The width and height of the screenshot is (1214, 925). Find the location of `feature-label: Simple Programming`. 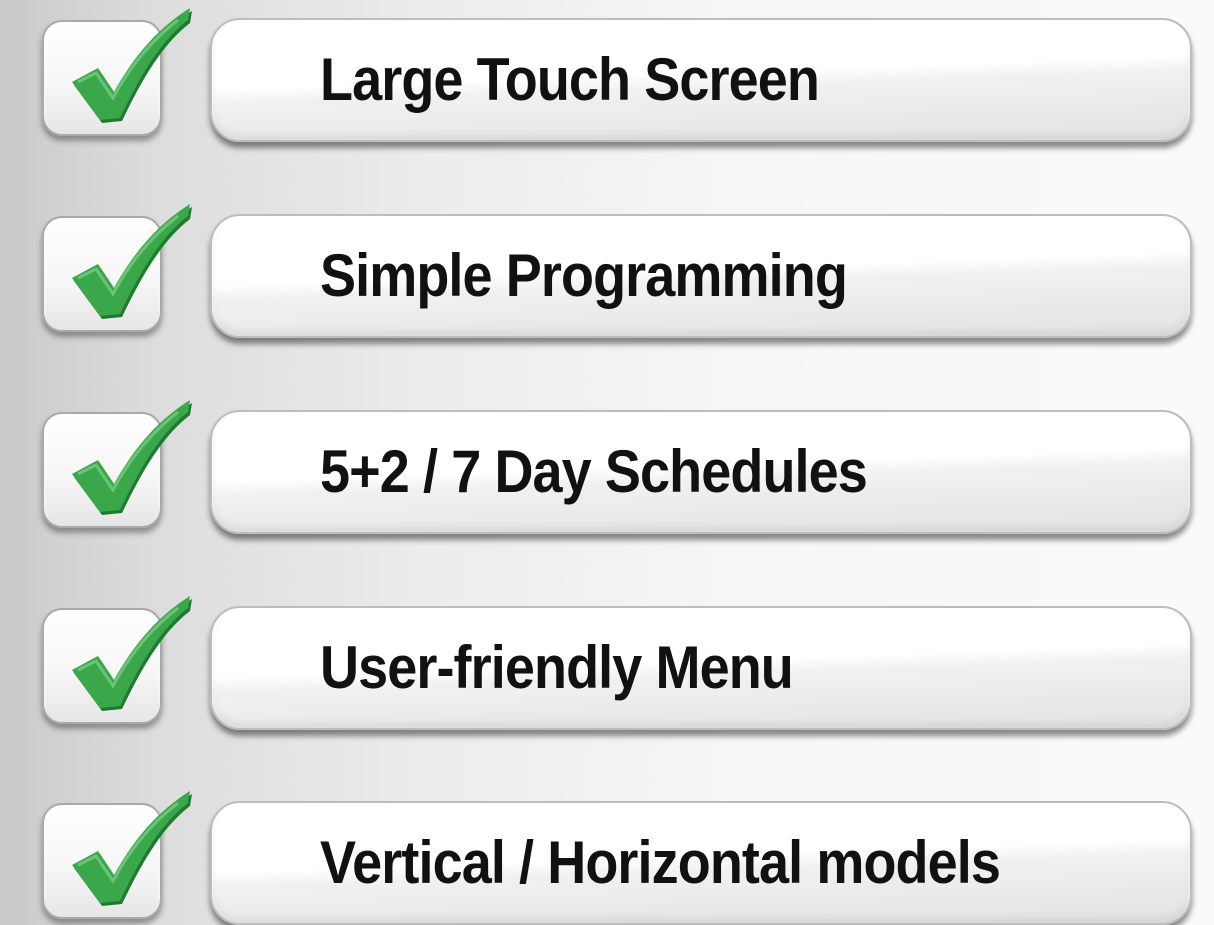

feature-label: Simple Programming is located at coordinates (584, 275).